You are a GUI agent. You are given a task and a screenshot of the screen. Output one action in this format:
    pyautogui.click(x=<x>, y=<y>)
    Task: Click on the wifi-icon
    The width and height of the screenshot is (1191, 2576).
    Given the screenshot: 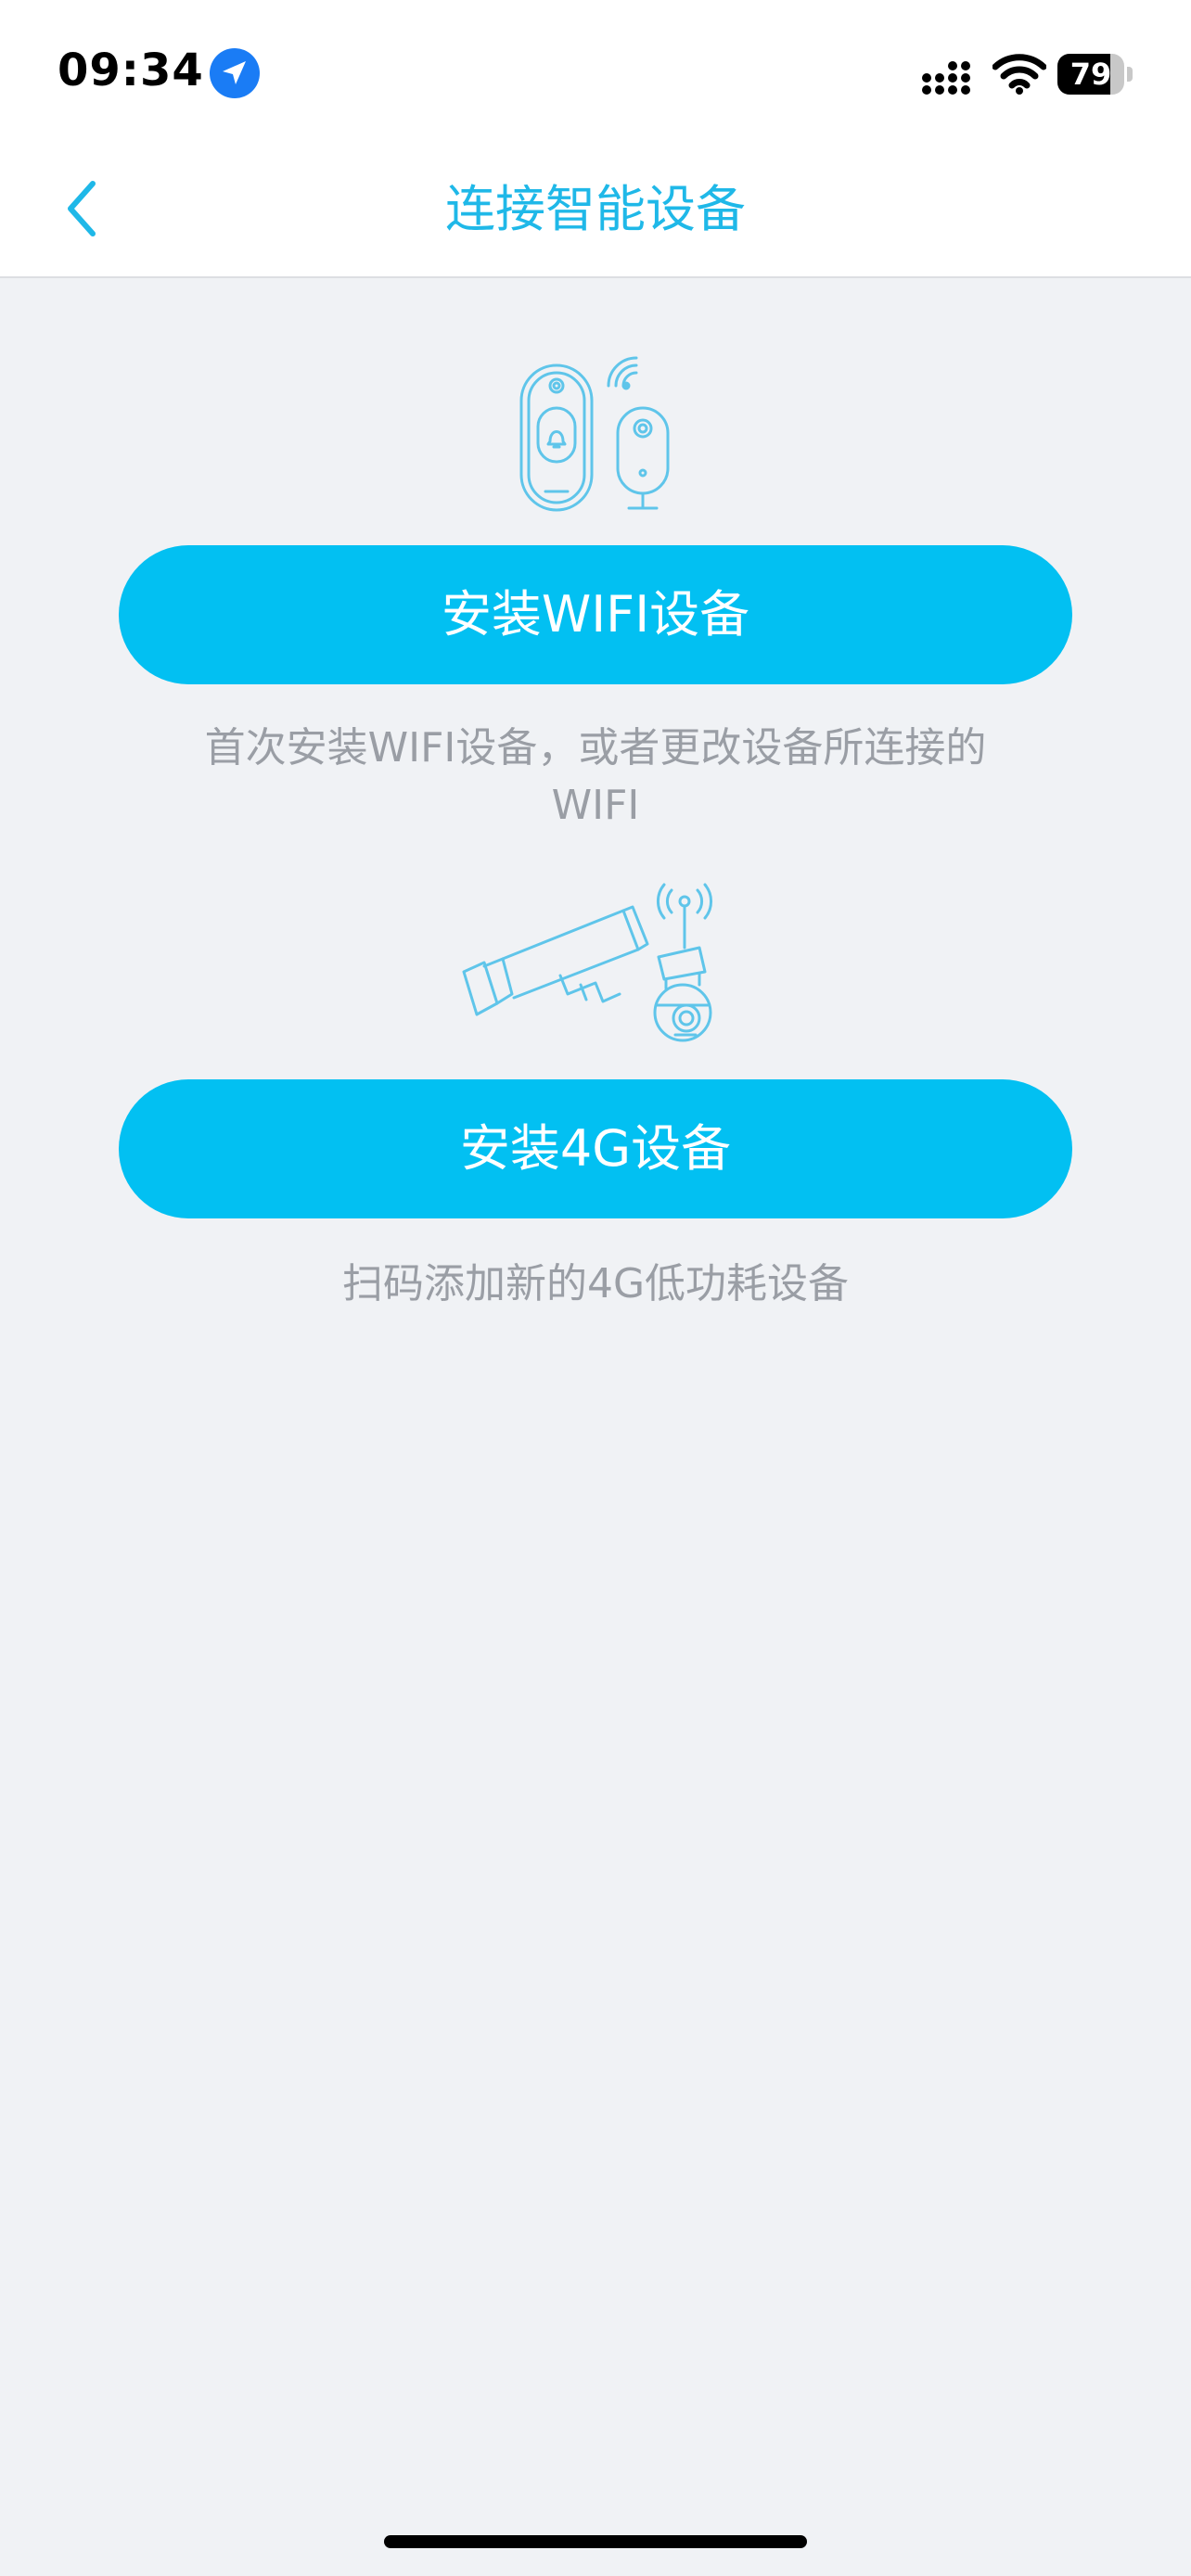 What is the action you would take?
    pyautogui.click(x=1019, y=74)
    